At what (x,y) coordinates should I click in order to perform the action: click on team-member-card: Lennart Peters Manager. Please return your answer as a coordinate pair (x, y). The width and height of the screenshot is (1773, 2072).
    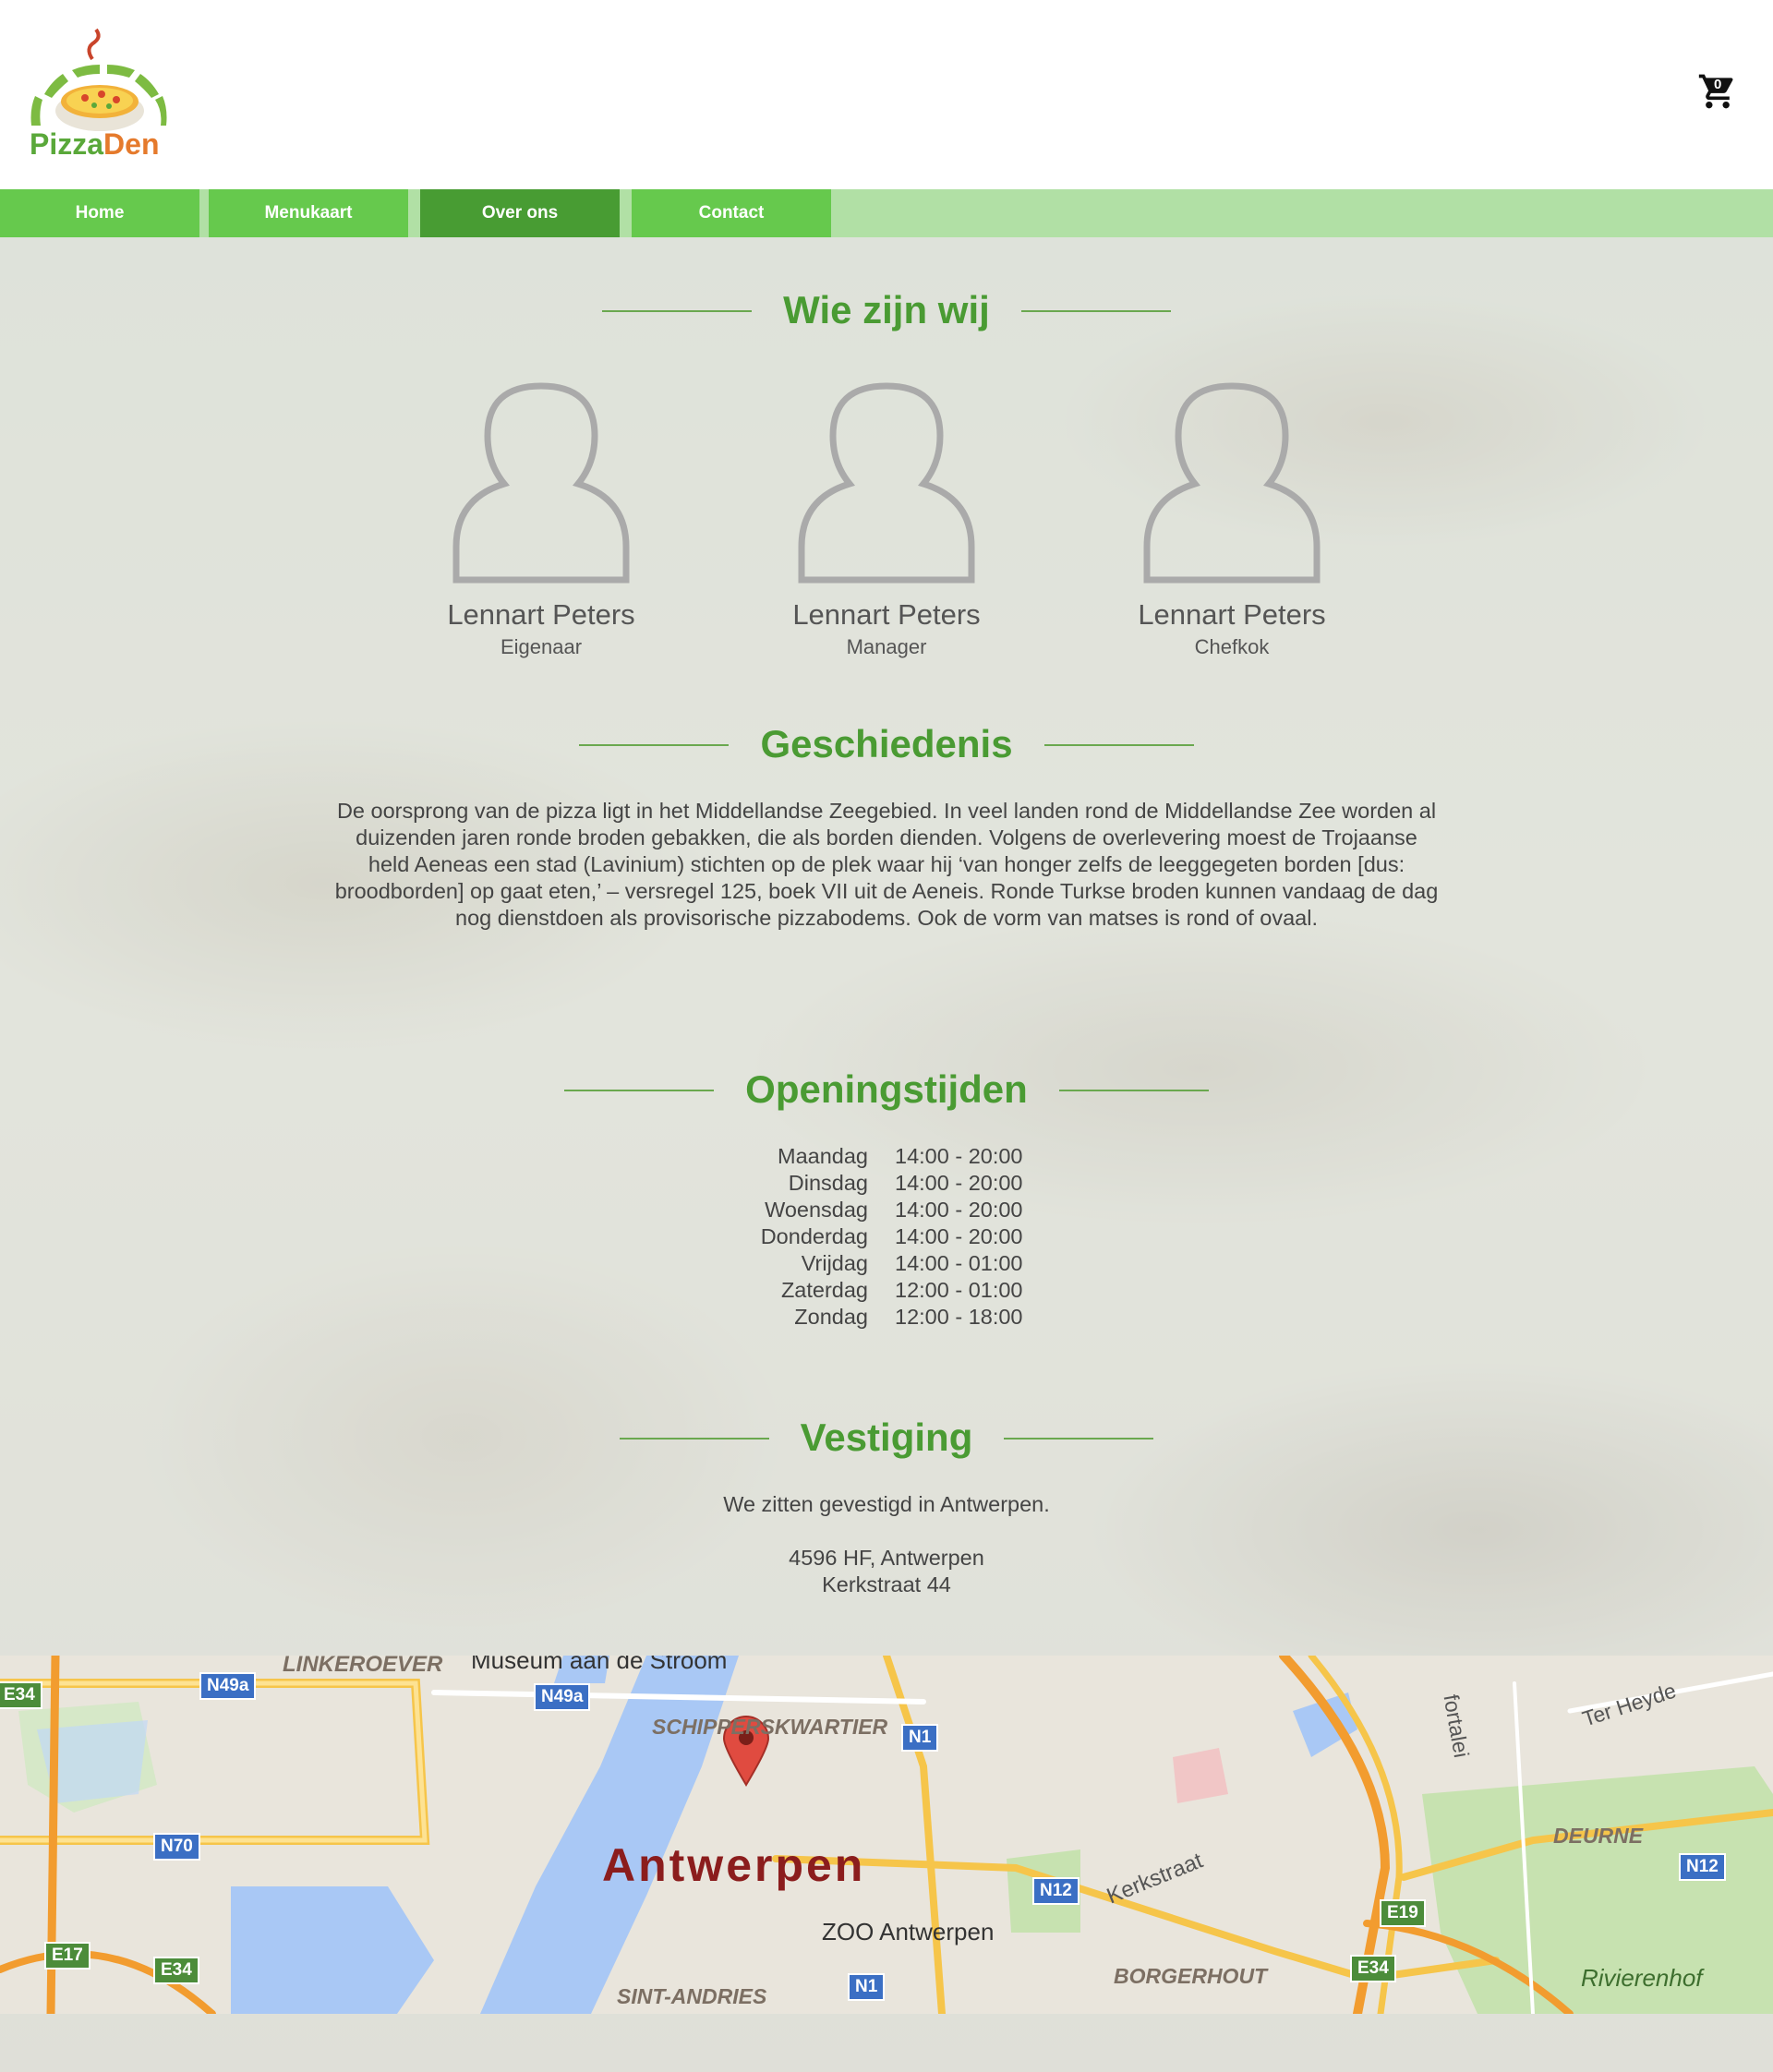
    Looking at the image, I should click on (886, 519).